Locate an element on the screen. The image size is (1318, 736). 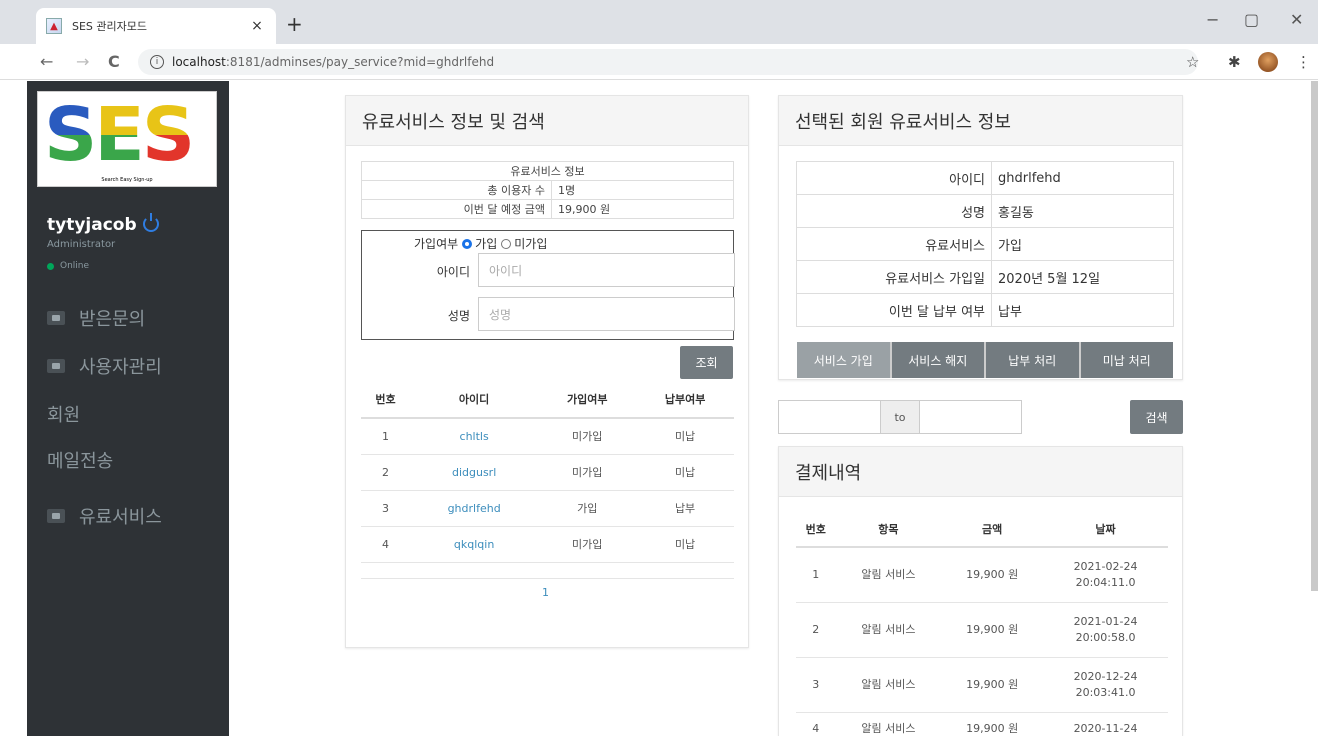
ses-logo: S E S Search Easy Sign-up is located at coordinates (127, 139).